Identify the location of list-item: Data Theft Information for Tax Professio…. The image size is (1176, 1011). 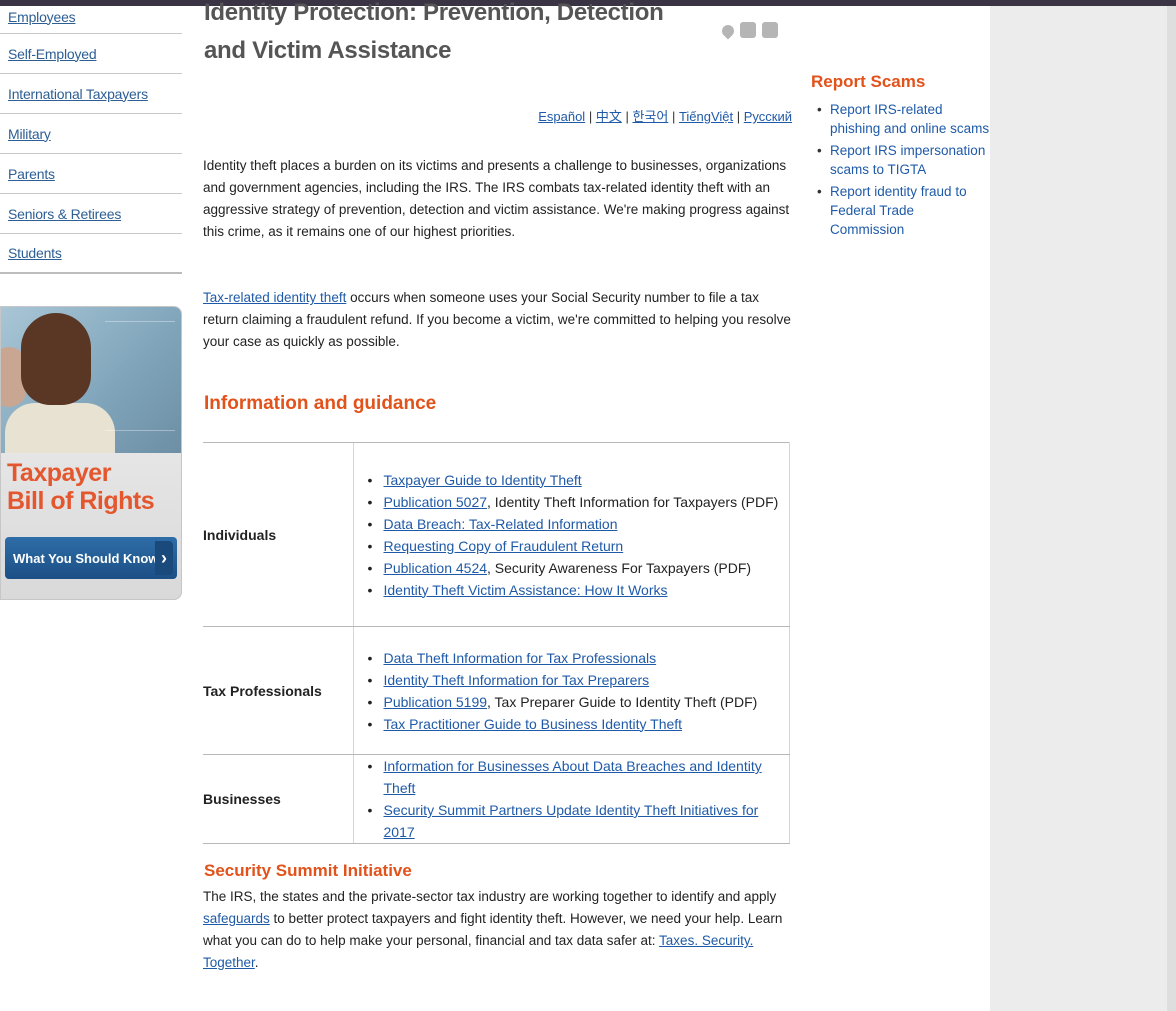
(579, 658).